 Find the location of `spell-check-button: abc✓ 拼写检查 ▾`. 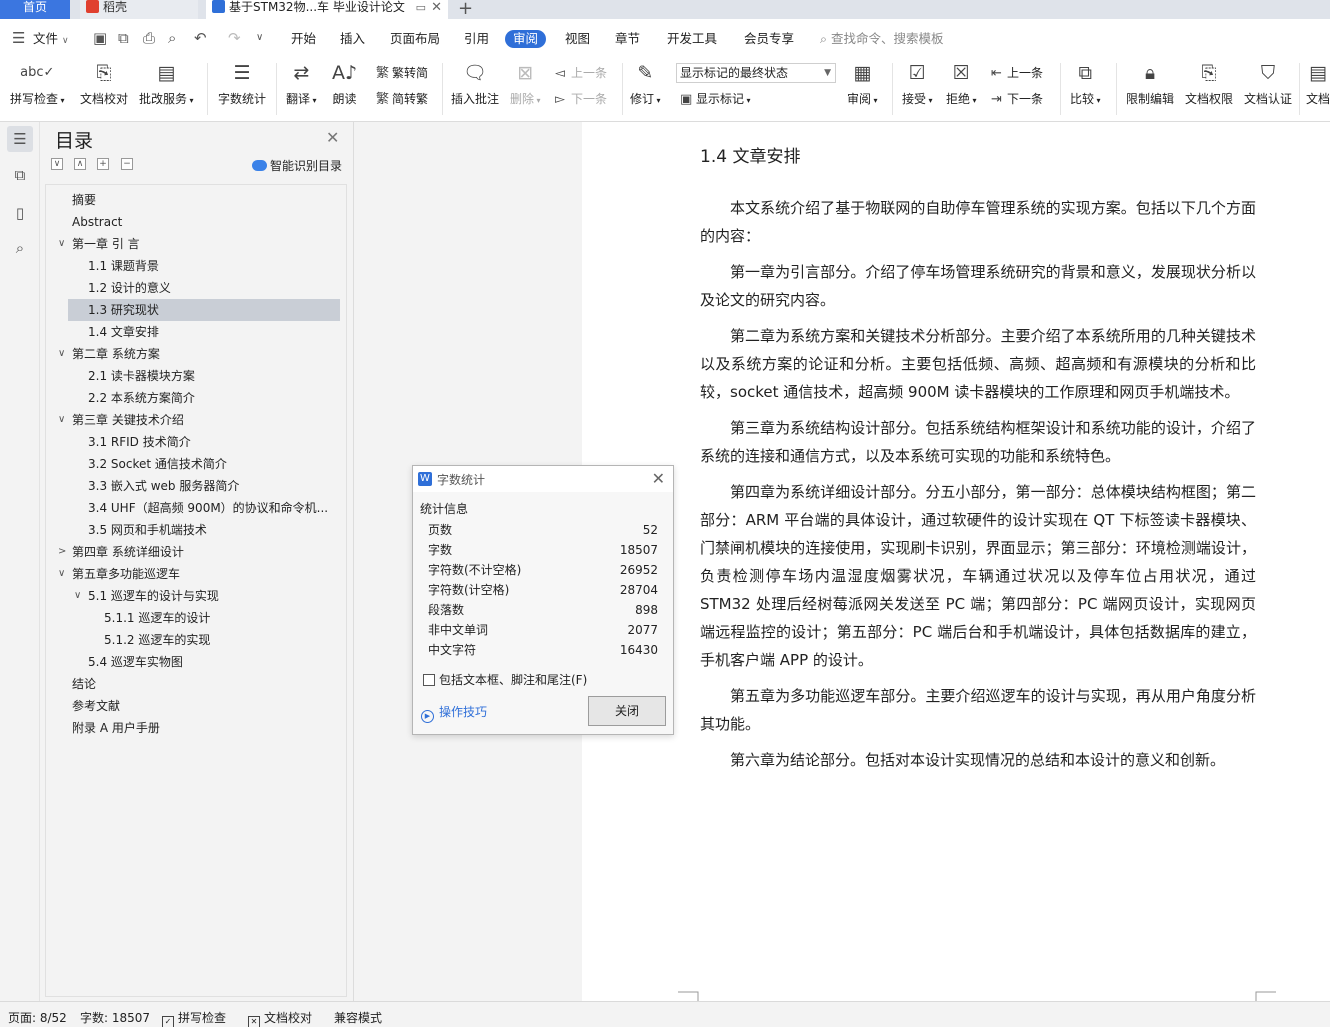

spell-check-button: abc✓ 拼写检查 ▾ is located at coordinates (37, 83).